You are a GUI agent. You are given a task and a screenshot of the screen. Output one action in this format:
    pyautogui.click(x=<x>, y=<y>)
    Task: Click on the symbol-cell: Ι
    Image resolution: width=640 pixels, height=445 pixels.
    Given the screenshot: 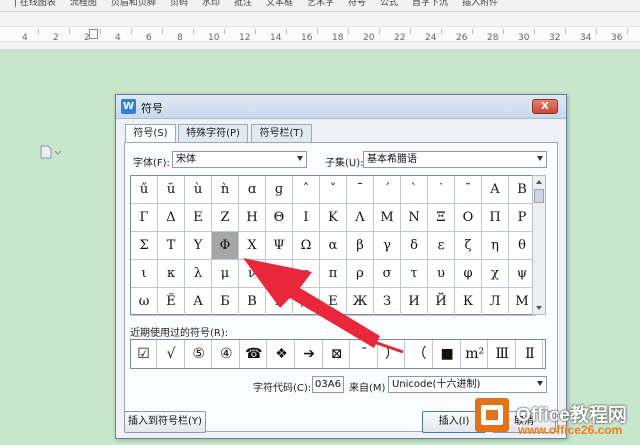 What is the action you would take?
    pyautogui.click(x=306, y=218)
    